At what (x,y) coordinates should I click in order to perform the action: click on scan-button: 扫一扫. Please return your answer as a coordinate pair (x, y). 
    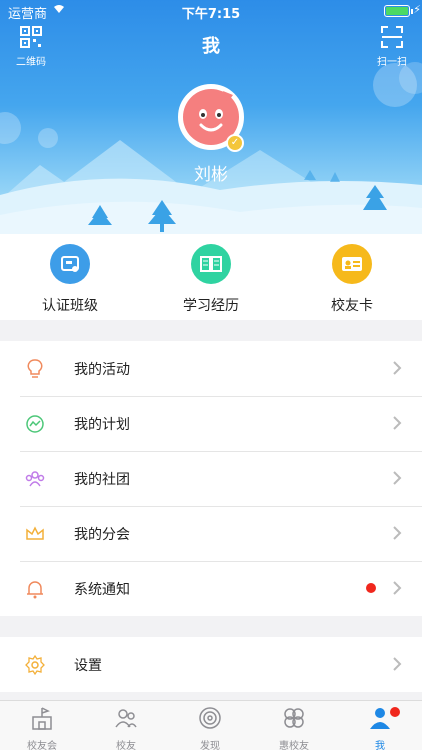
    Looking at the image, I should click on (392, 47).